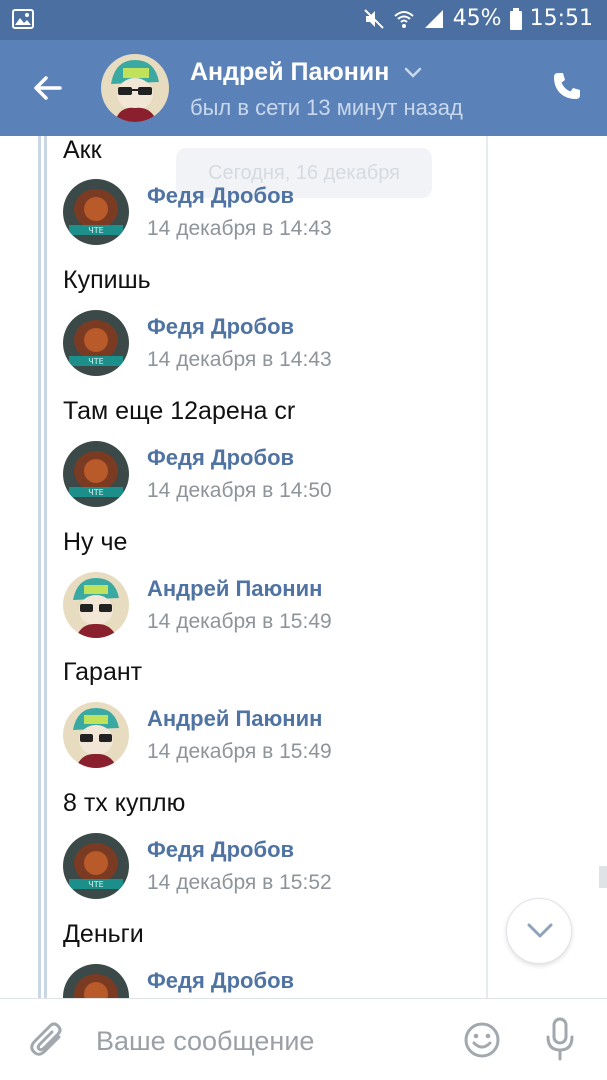 This screenshot has height=1080, width=607. Describe the element at coordinates (539, 931) in the screenshot. I see `scroll-down-button` at that location.